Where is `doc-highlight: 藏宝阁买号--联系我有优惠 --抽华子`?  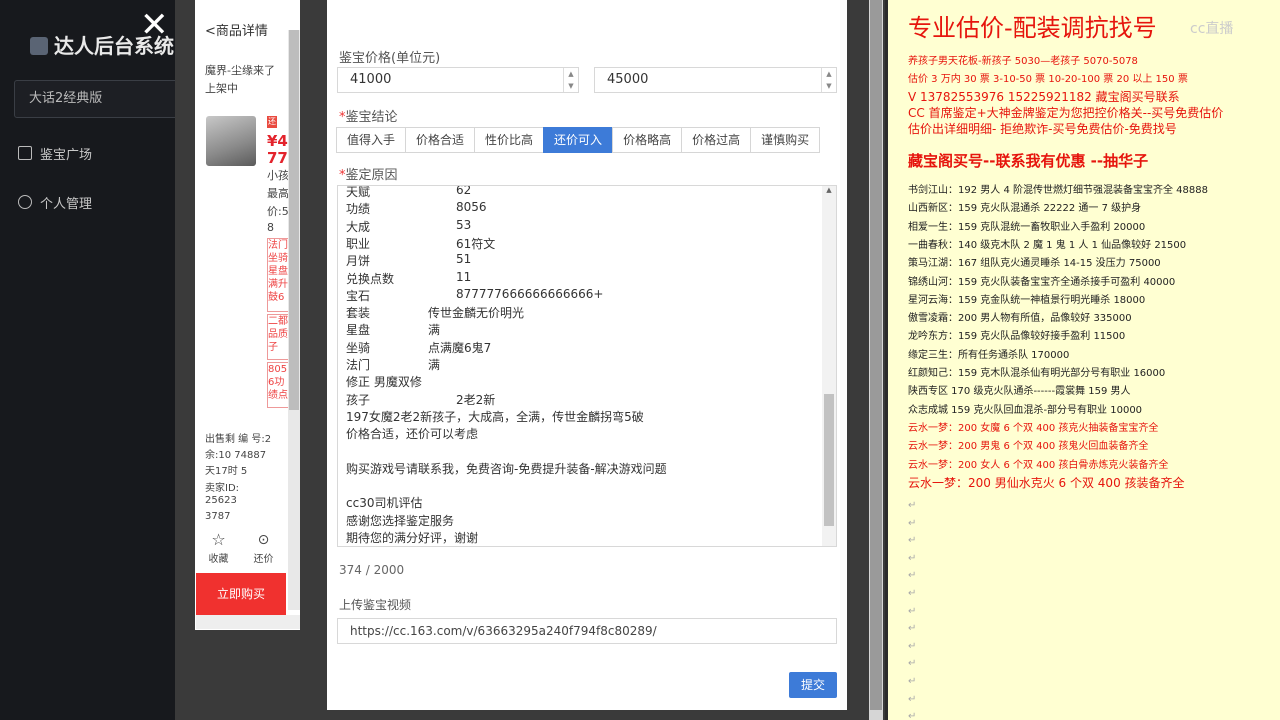 doc-highlight: 藏宝阁买号--联系我有优惠 --抽华子 is located at coordinates (1028, 161).